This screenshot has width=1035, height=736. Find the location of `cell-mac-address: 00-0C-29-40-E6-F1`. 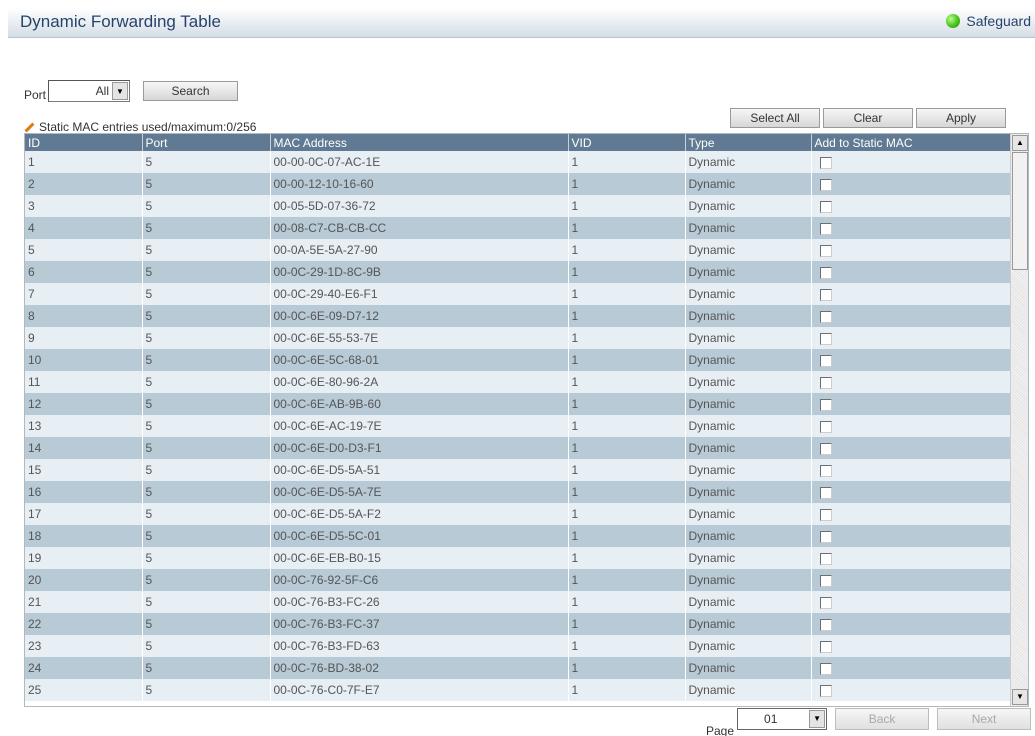

cell-mac-address: 00-0C-29-40-E6-F1 is located at coordinates (419, 294).